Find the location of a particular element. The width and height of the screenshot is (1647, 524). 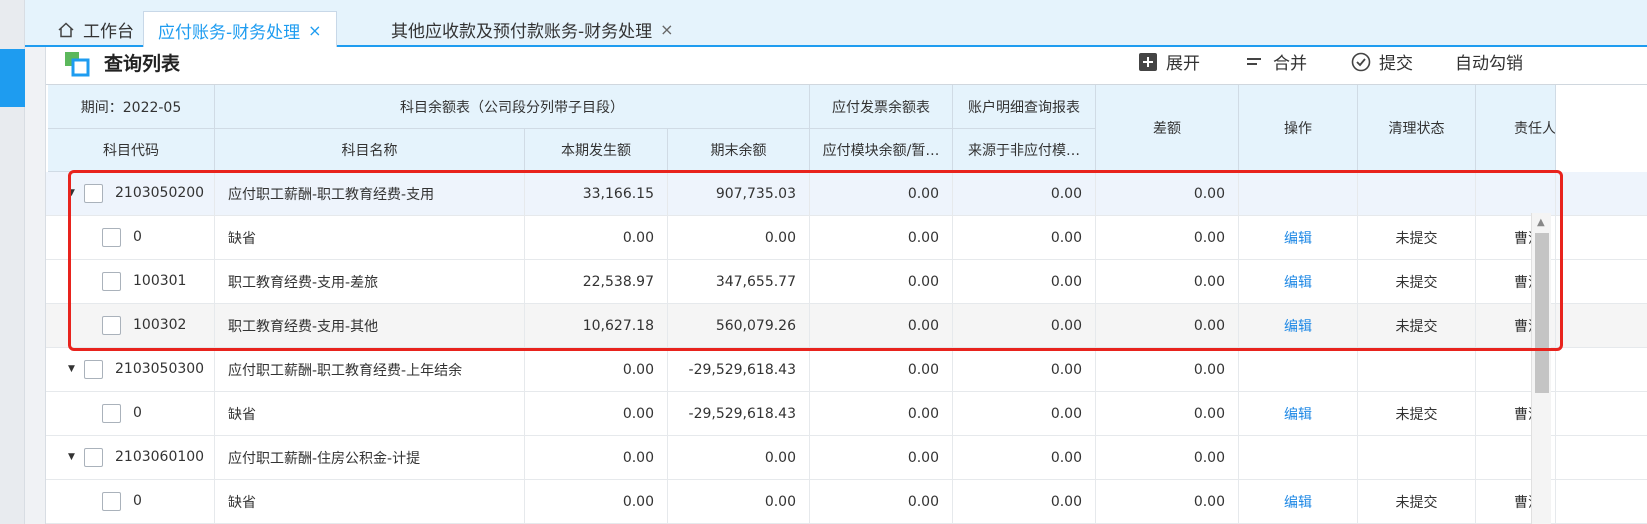

tab-label: 应付账务-财务处理 is located at coordinates (229, 32).